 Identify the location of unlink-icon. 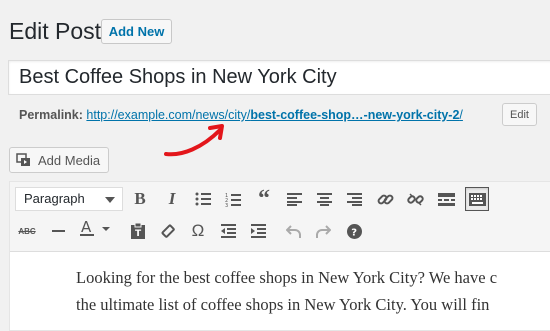
(415, 199).